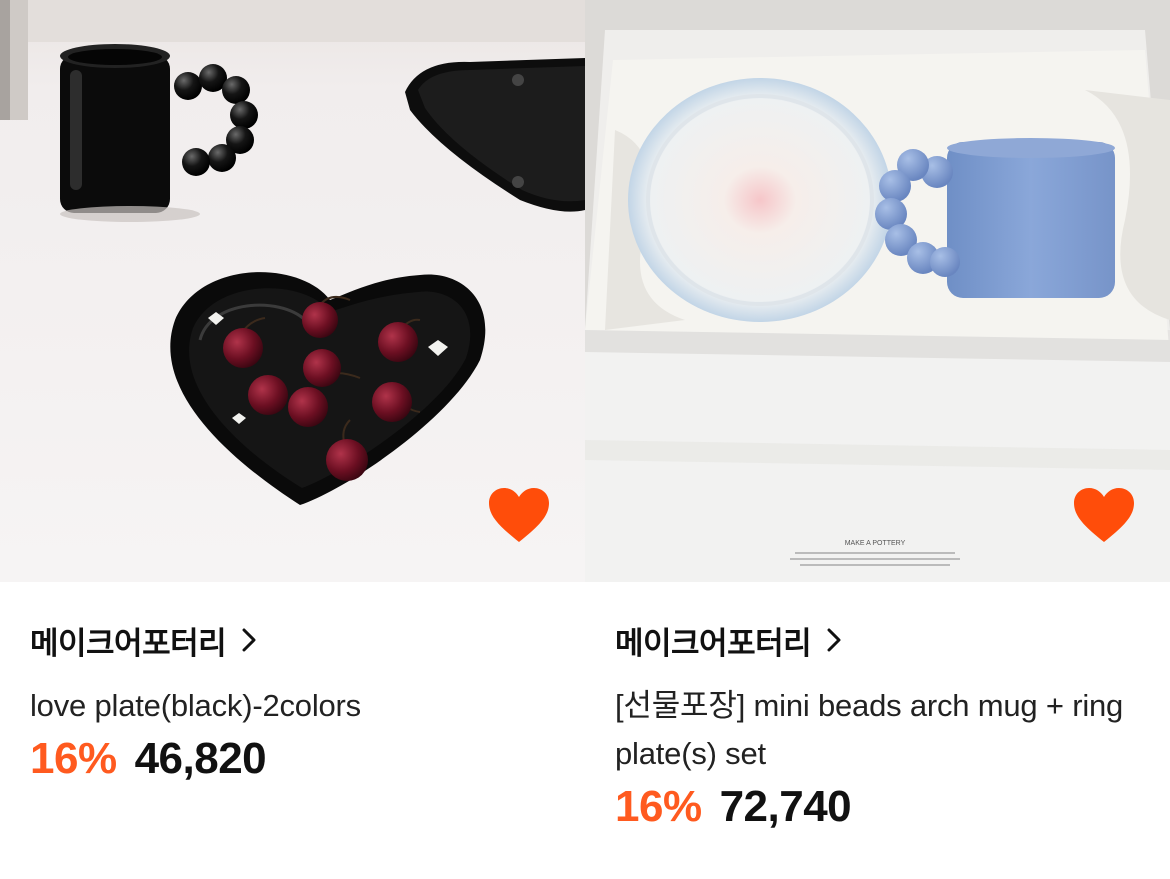 Image resolution: width=1170 pixels, height=879 pixels. What do you see at coordinates (880, 810) in the screenshot?
I see `price-row: 16% 72,740` at bounding box center [880, 810].